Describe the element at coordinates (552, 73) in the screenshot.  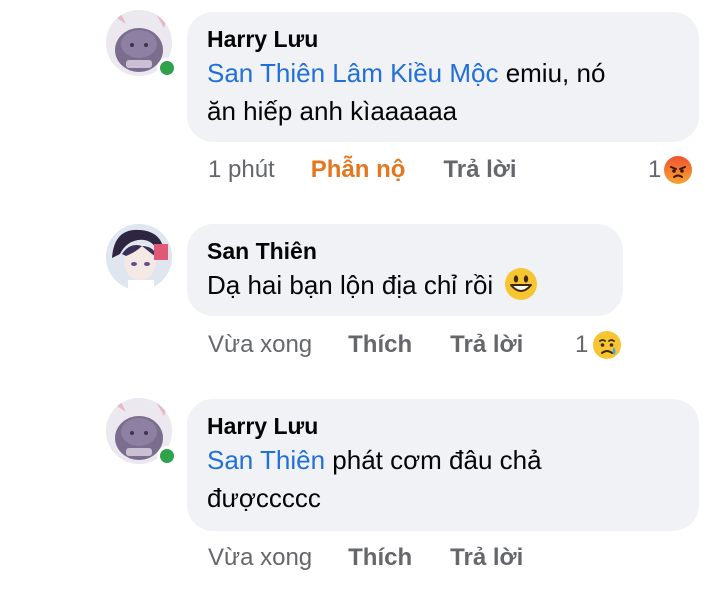
I see `comment-text-line1: emiu, nó` at that location.